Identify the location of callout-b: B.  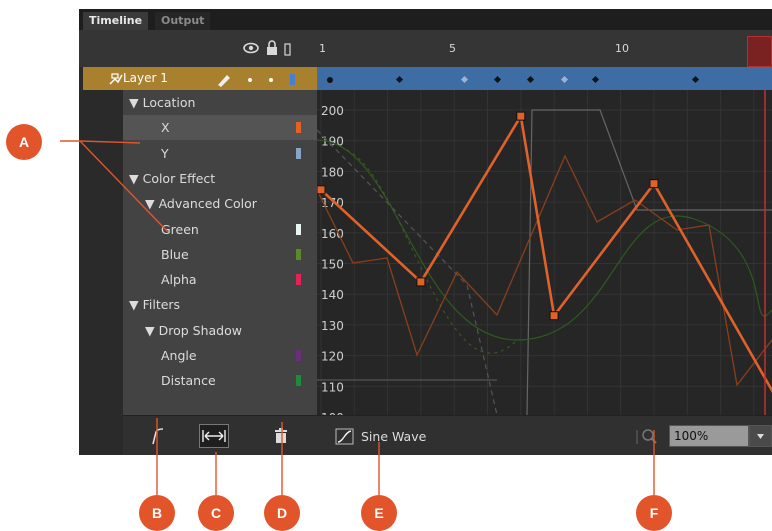
(157, 513).